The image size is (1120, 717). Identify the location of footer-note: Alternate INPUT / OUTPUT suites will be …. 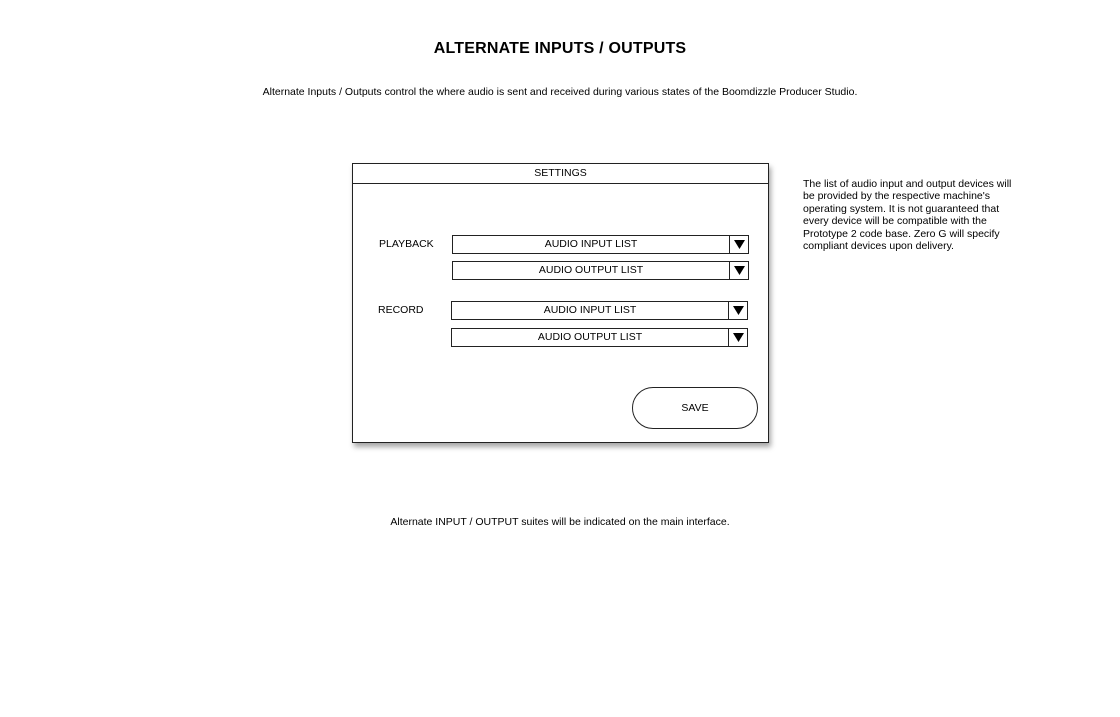
(560, 522).